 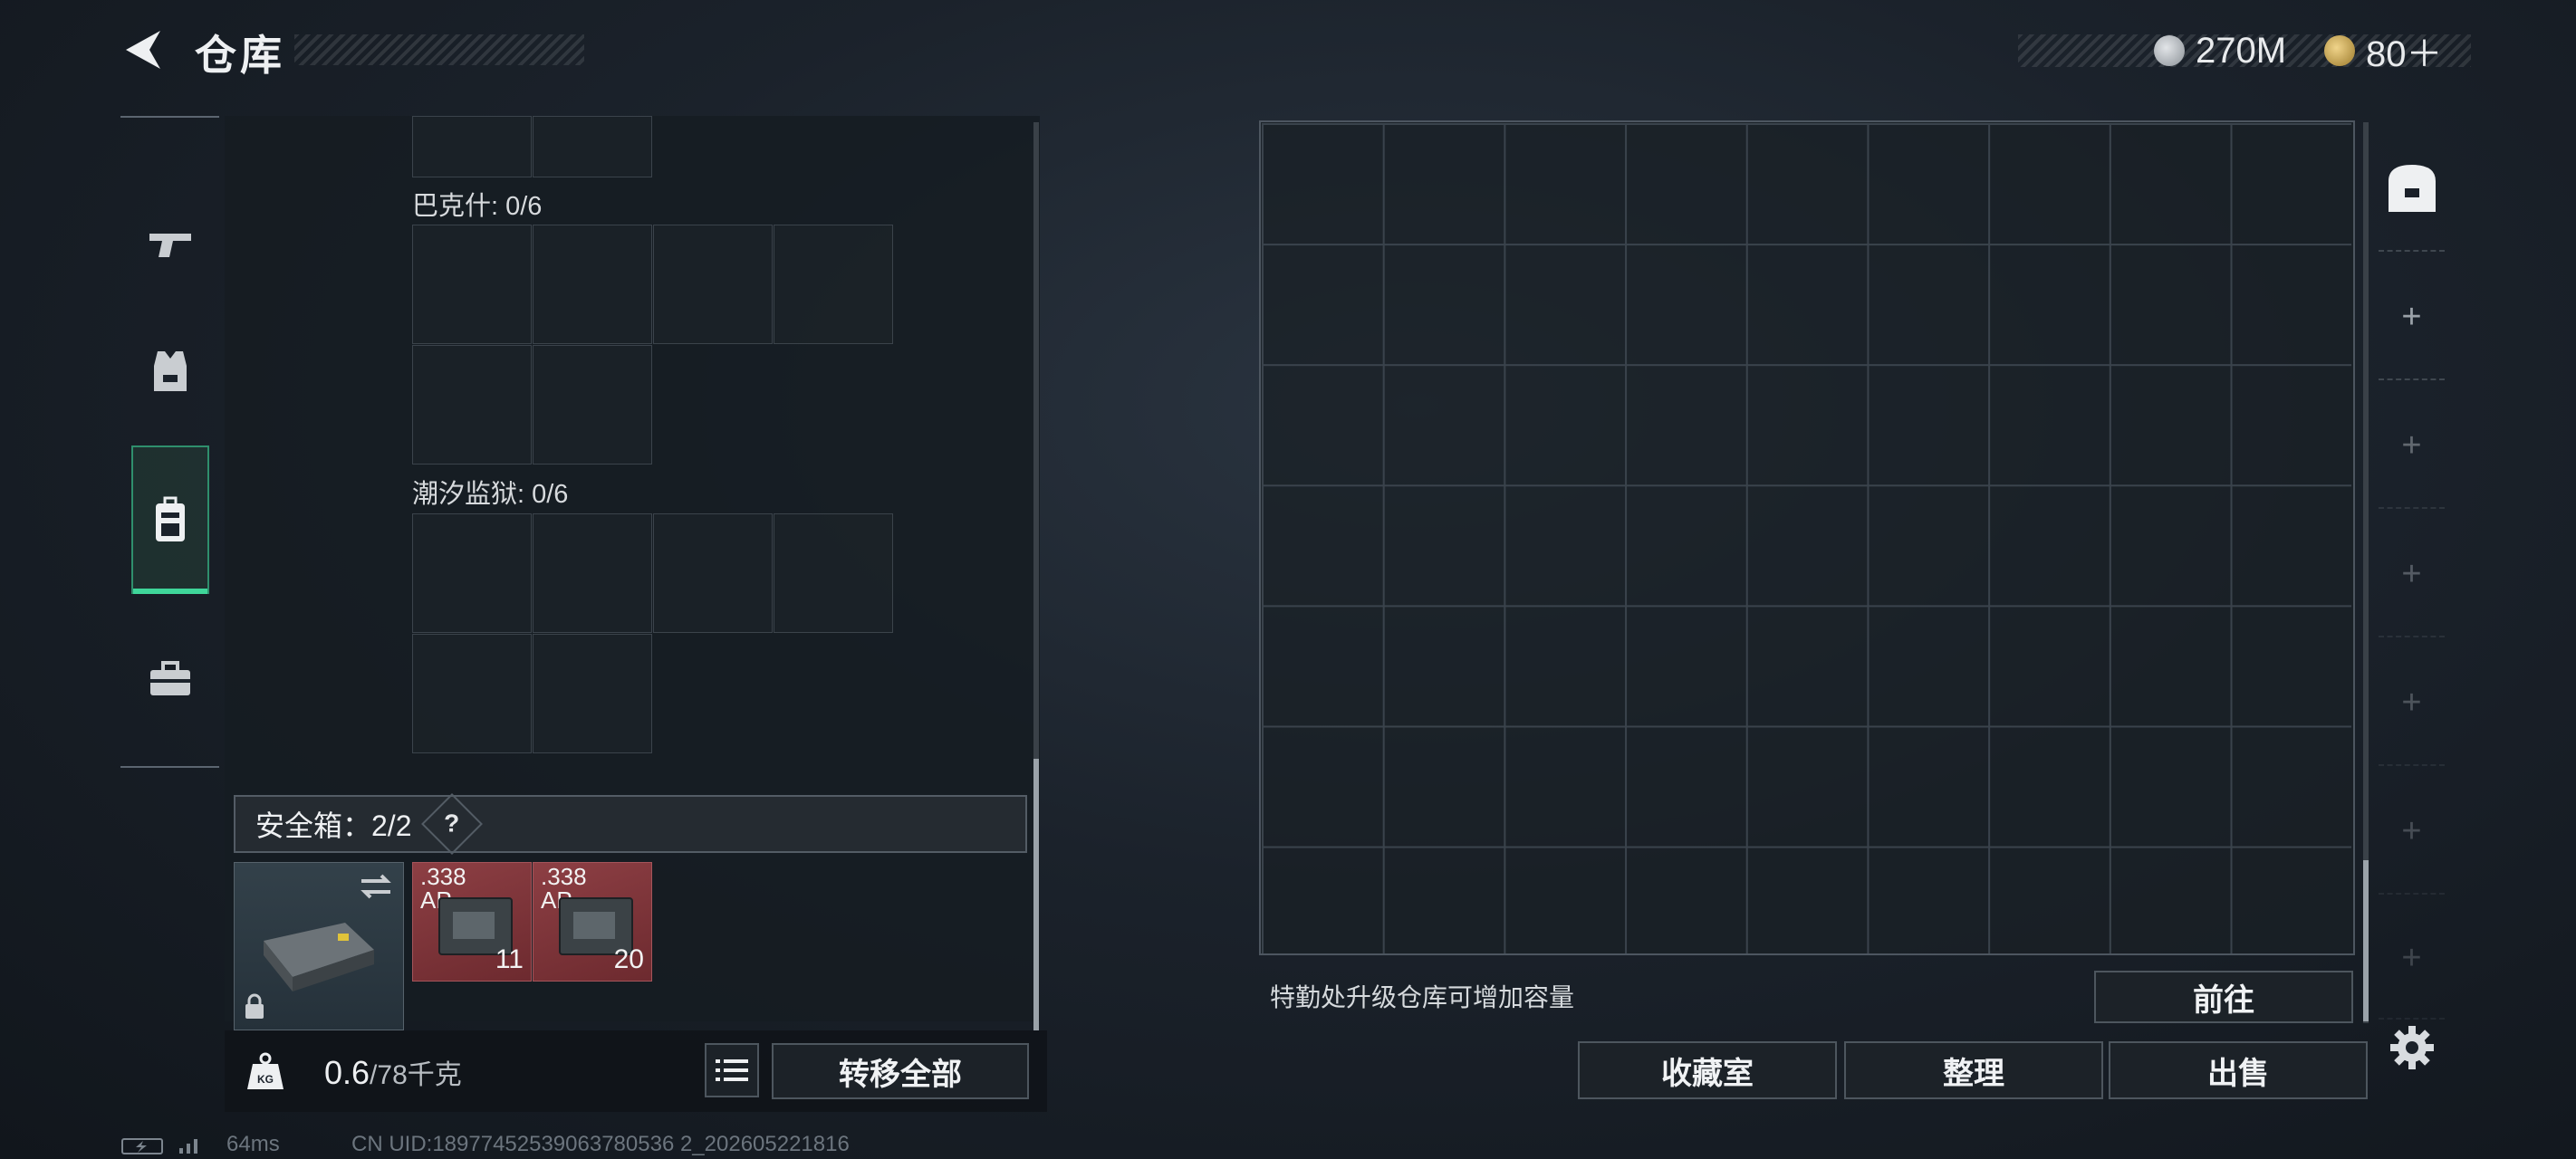 I want to click on lock-icon, so click(x=254, y=1006).